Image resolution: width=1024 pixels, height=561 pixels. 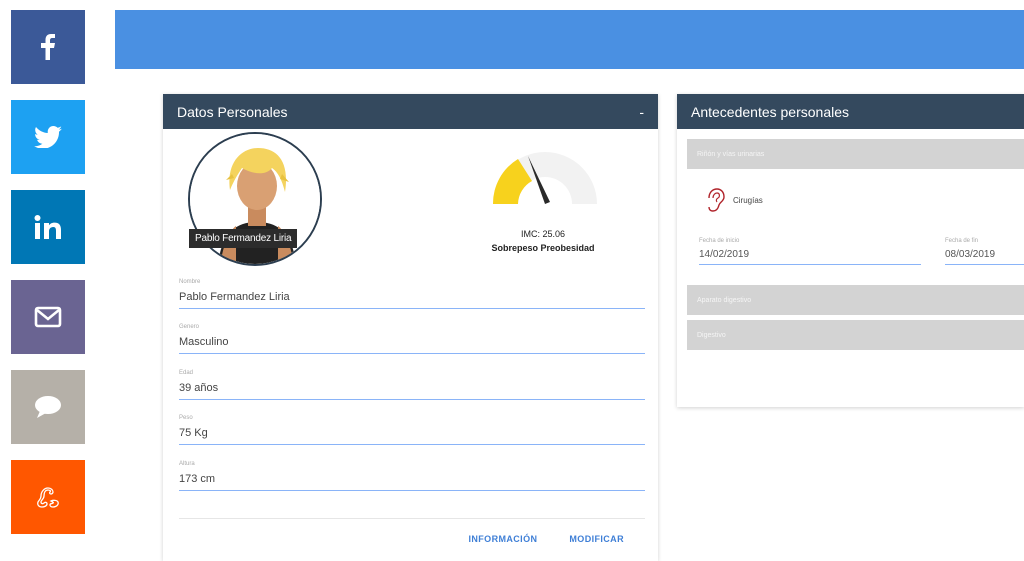 I want to click on weight-label: Peso, so click(x=186, y=418).